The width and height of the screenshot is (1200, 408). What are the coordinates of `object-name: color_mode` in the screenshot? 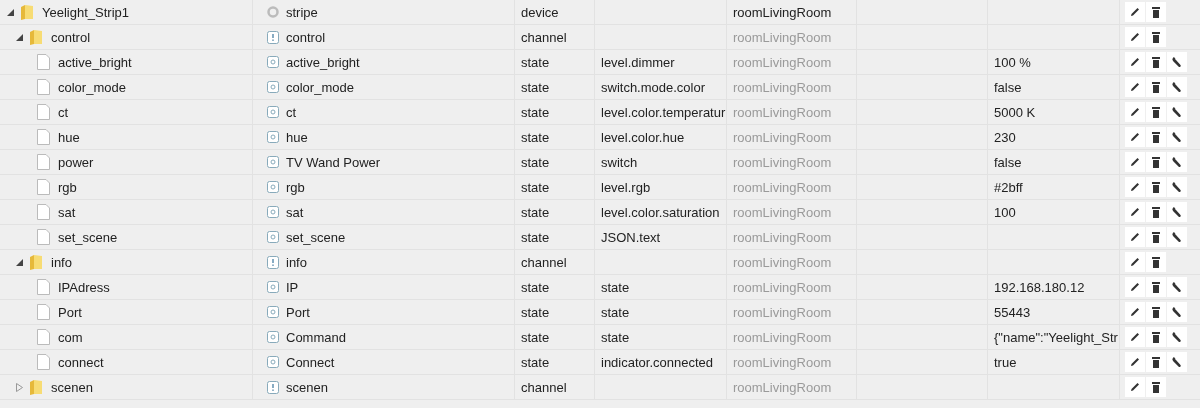 It's located at (92, 87).